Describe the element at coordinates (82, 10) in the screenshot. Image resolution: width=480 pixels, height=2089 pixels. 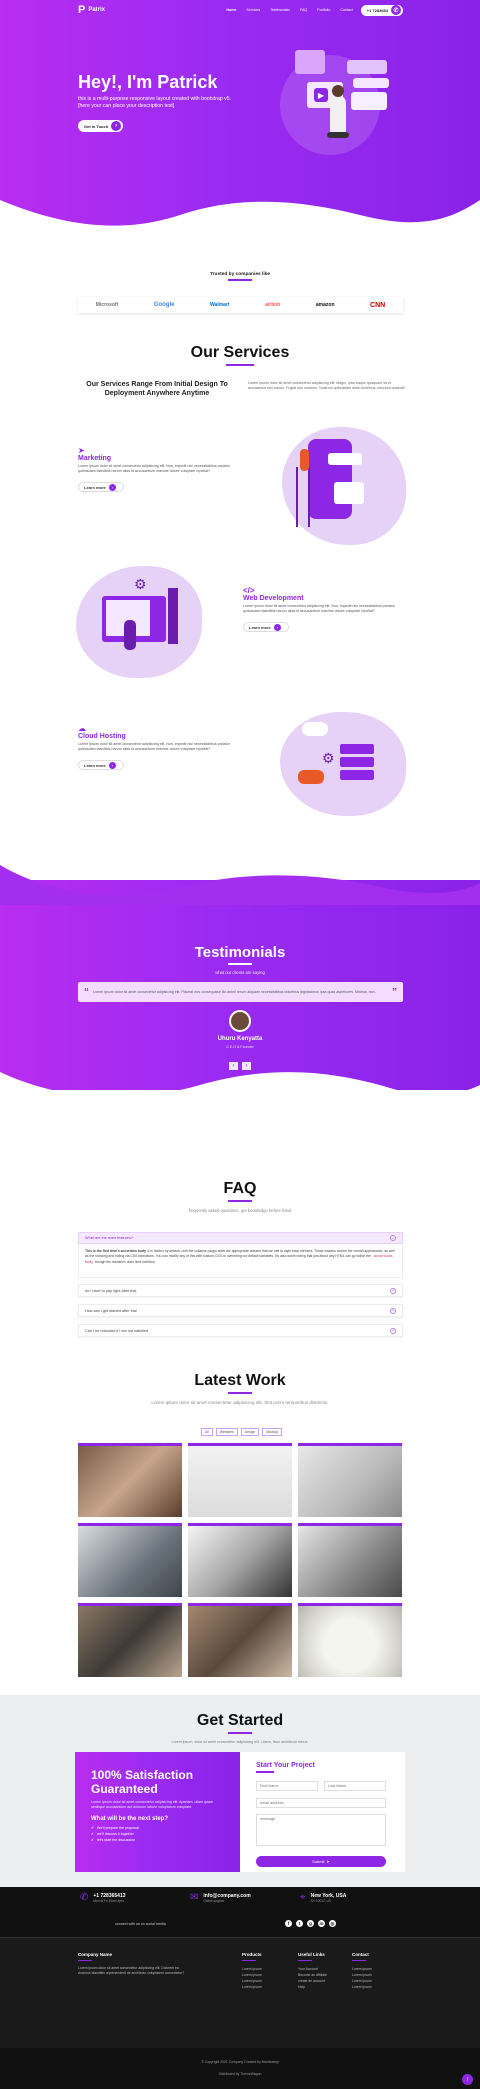
I see `brand-logo-icon: P` at that location.